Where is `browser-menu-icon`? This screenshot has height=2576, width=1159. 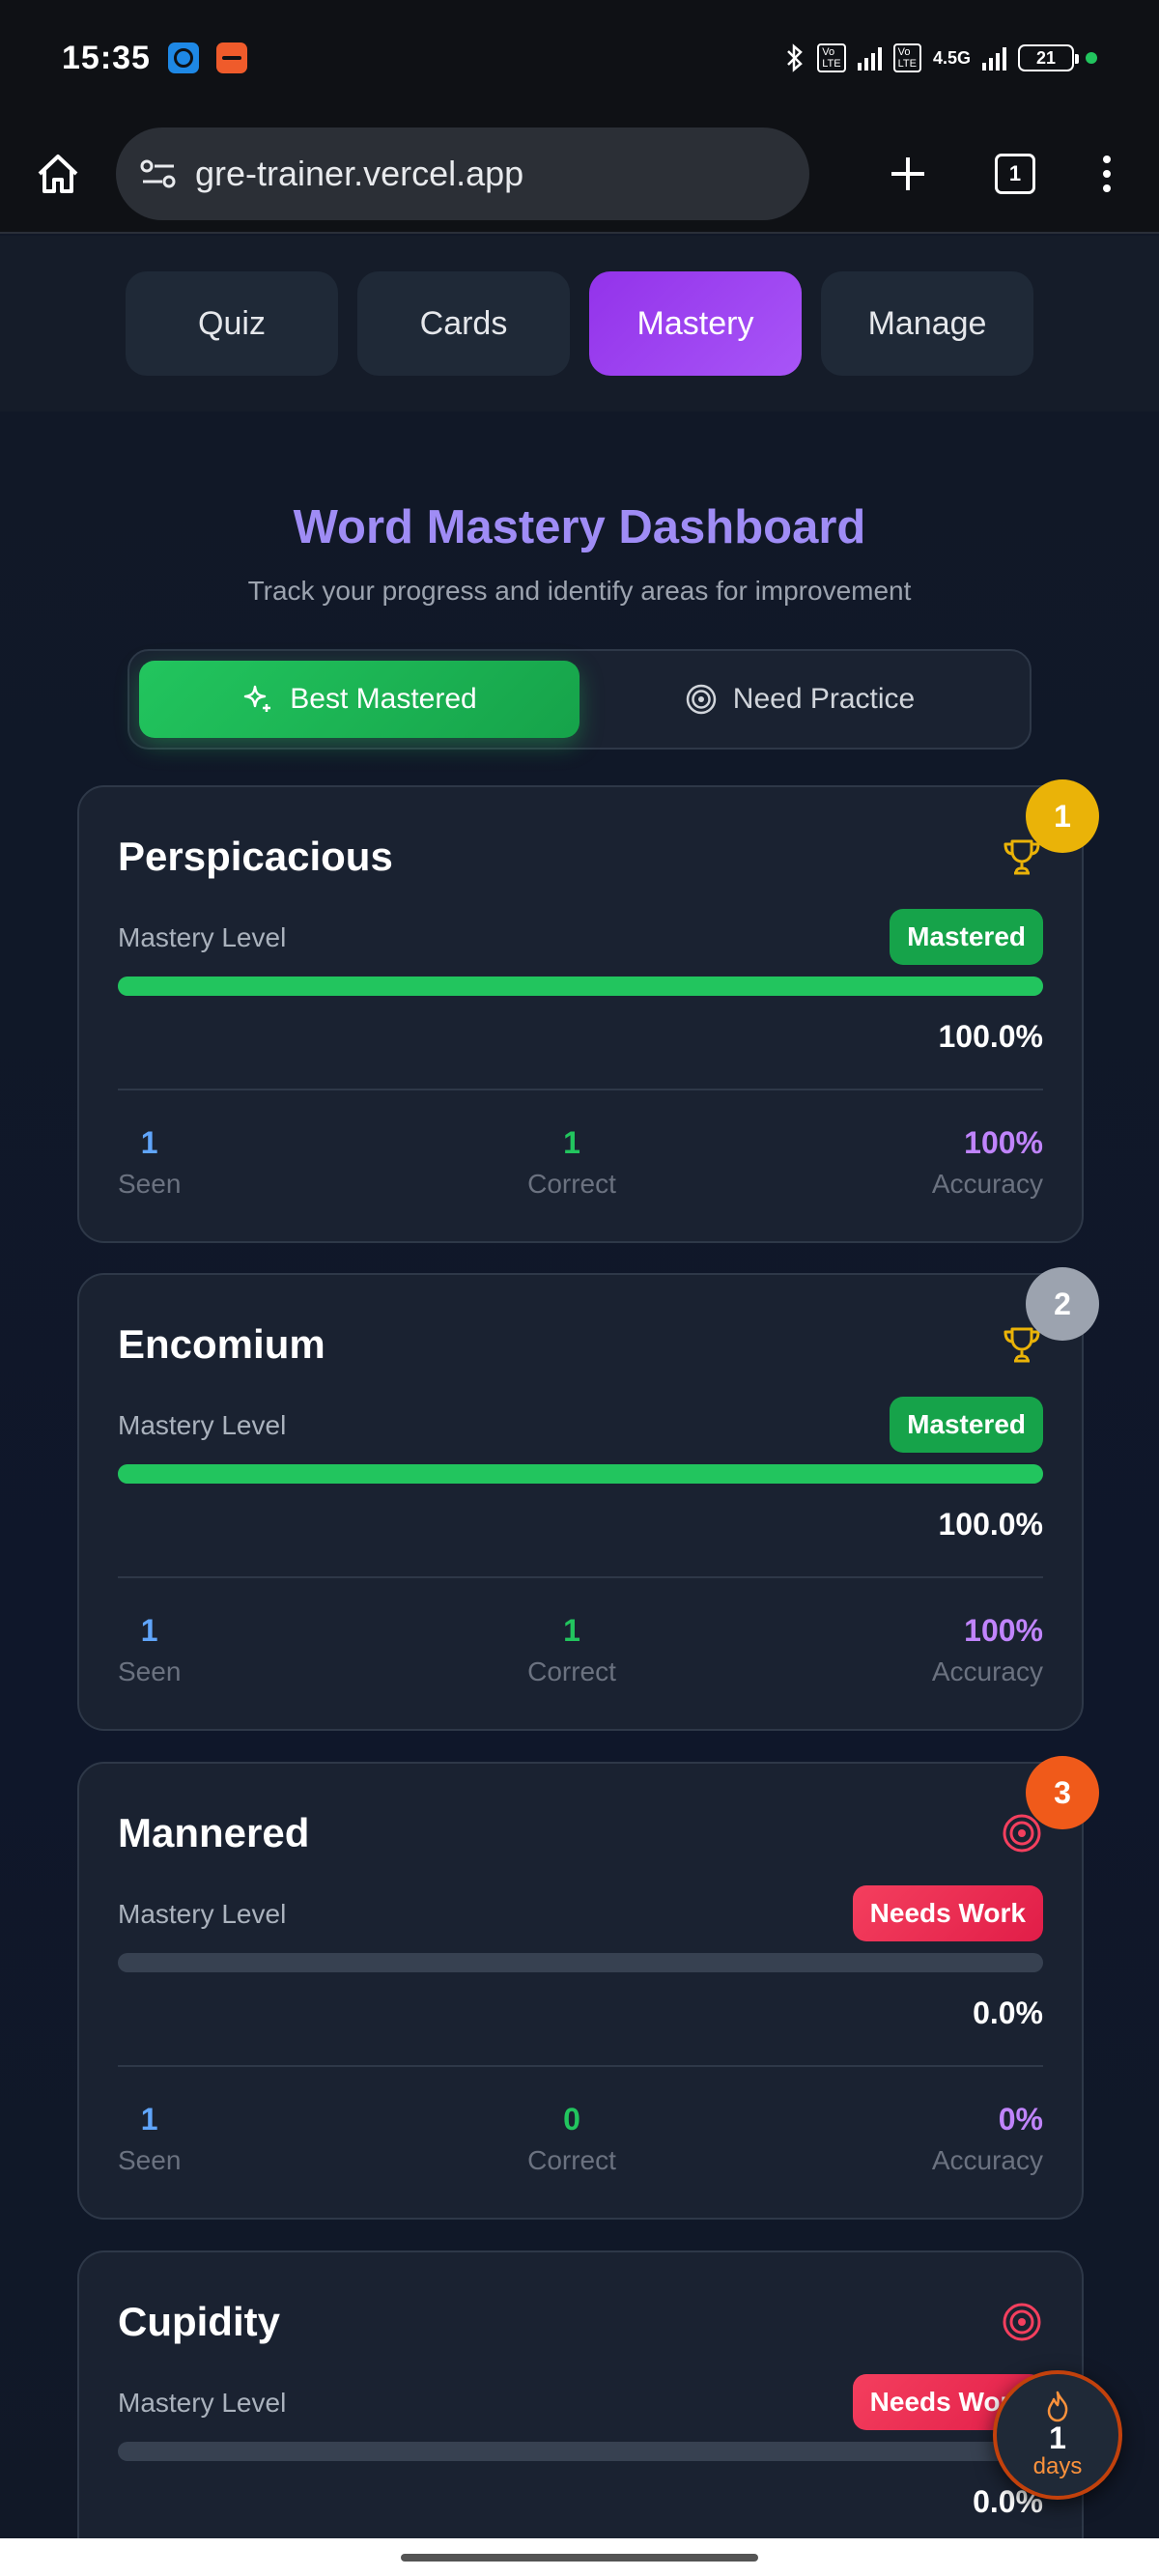
browser-menu-icon is located at coordinates (1107, 174).